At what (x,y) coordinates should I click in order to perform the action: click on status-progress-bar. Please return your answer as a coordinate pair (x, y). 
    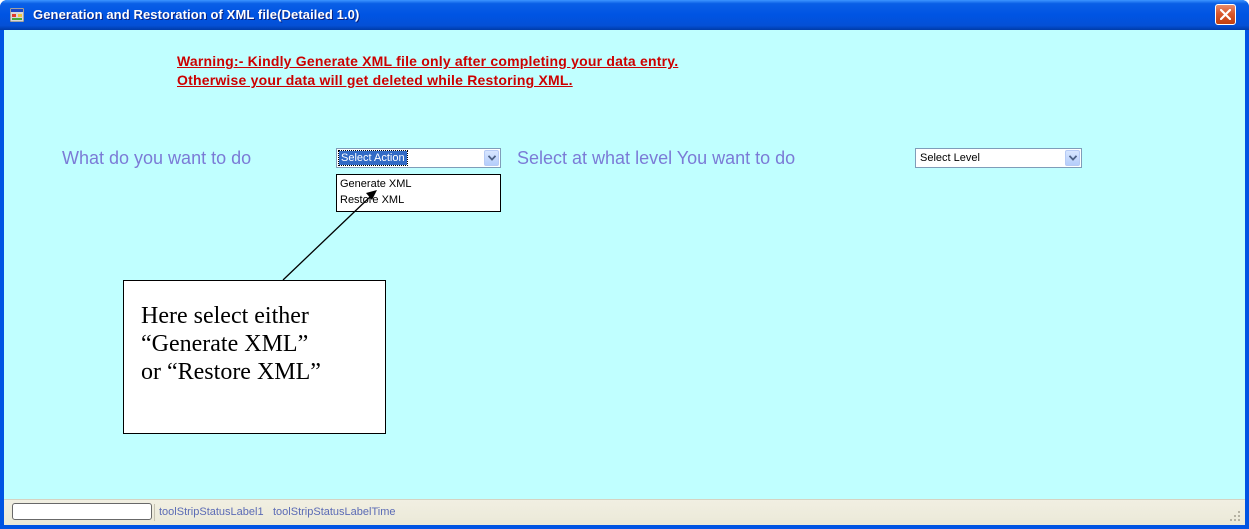
    Looking at the image, I should click on (82, 511).